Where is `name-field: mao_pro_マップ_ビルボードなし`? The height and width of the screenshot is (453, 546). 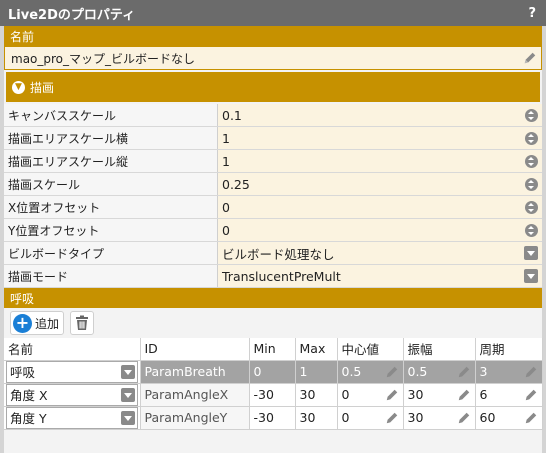 name-field: mao_pro_マップ_ビルボードなし is located at coordinates (273, 58).